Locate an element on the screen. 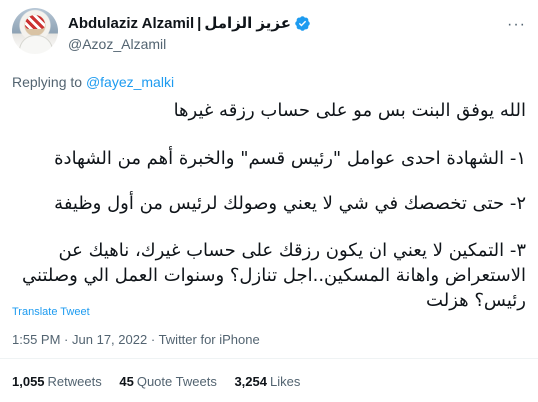  replying-to-label: Replying to is located at coordinates (47, 82).